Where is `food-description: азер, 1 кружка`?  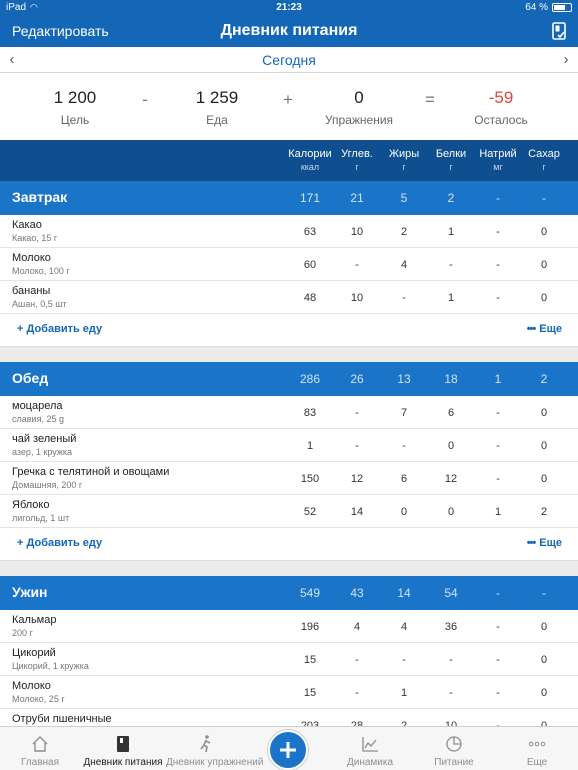
food-description: азер, 1 кружка is located at coordinates (42, 452).